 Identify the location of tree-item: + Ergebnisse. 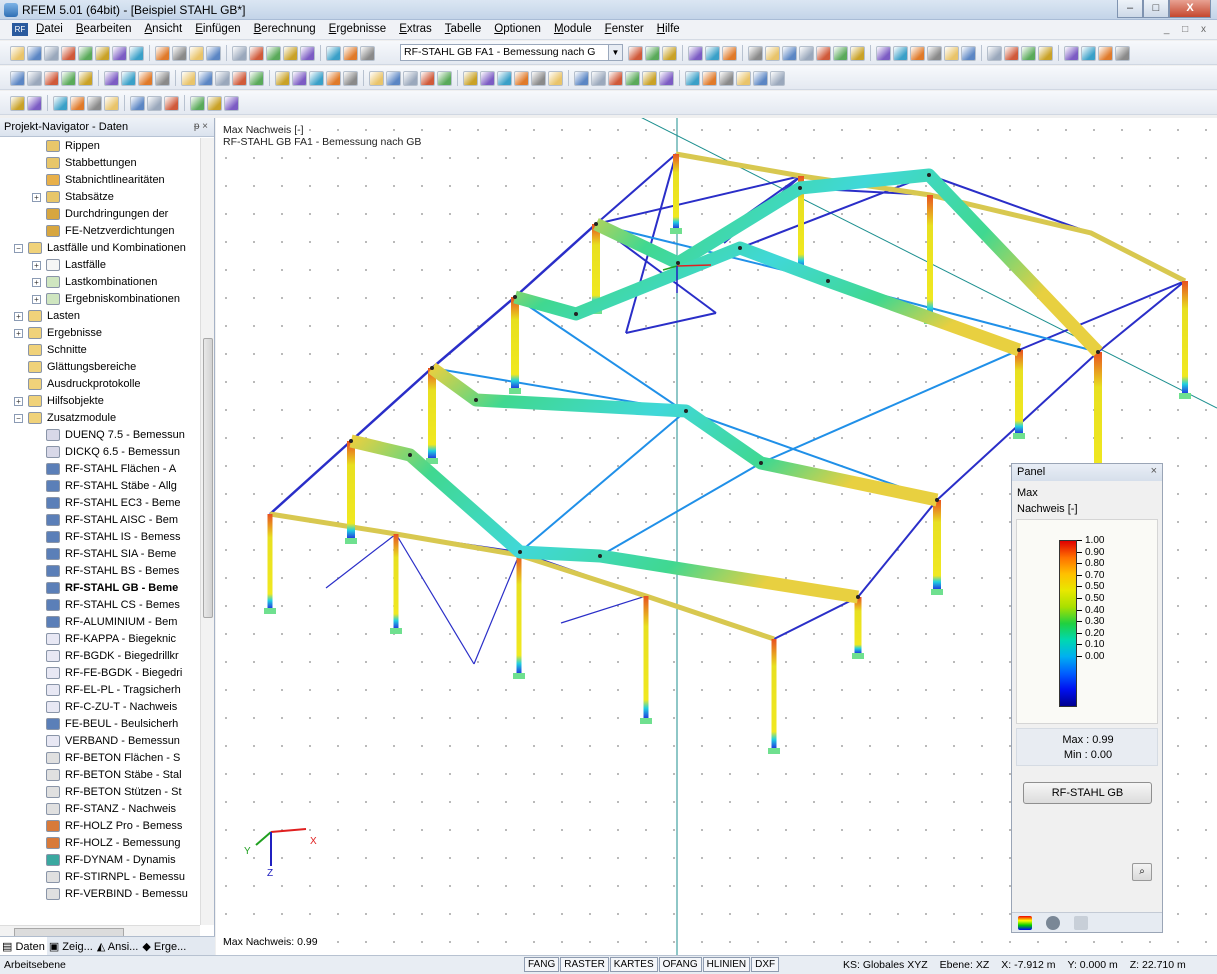
(100, 333).